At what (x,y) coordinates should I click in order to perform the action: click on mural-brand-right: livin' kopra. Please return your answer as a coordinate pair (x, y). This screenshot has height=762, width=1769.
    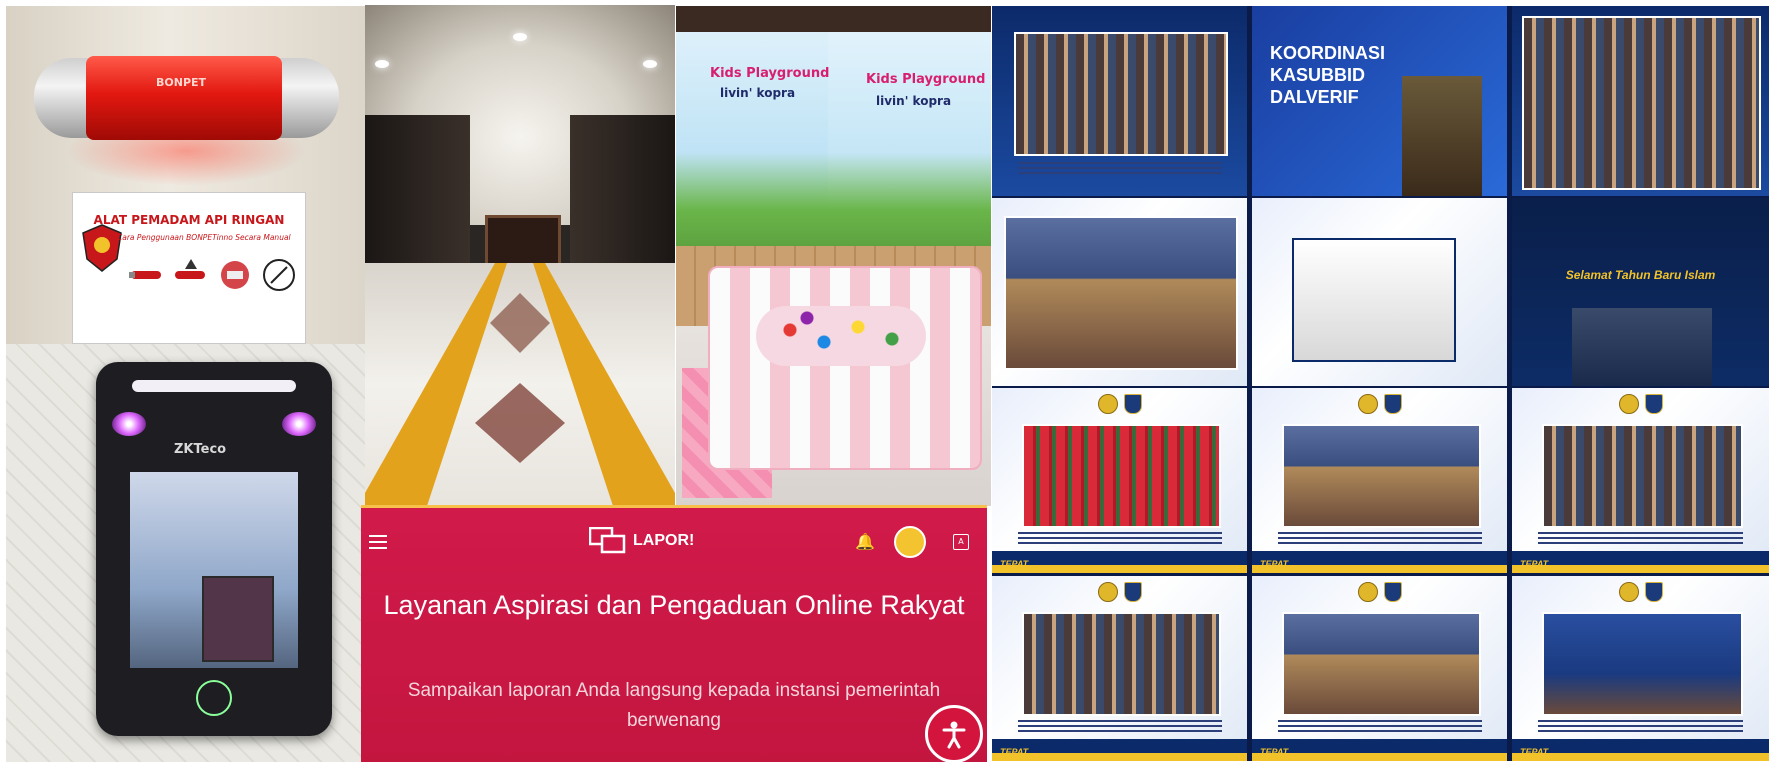
    Looking at the image, I should click on (914, 101).